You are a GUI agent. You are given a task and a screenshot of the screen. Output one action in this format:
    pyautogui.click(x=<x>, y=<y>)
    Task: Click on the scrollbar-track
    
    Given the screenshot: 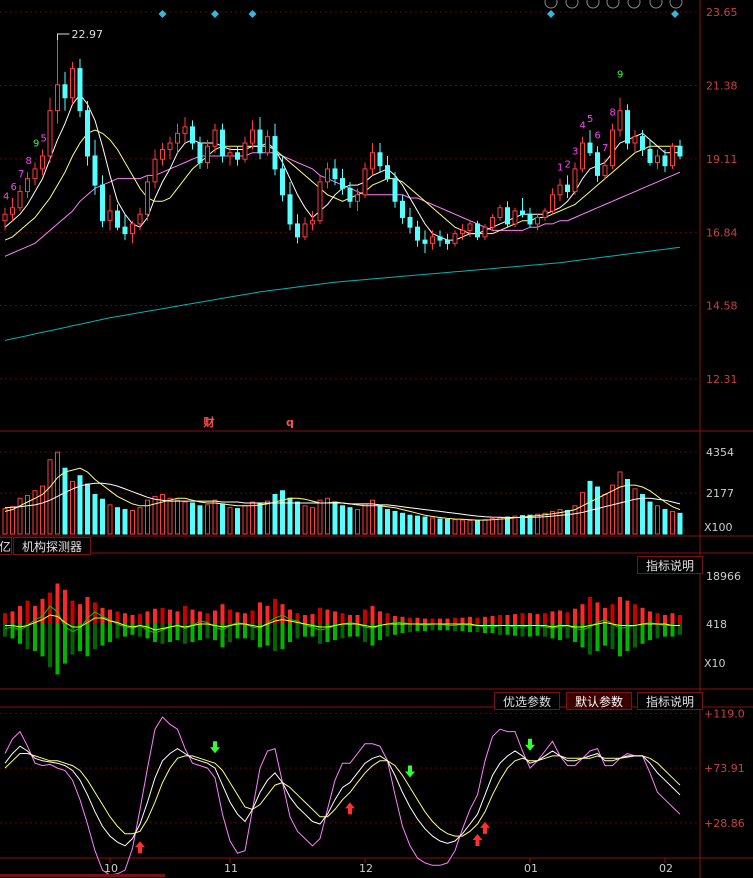 What is the action you would take?
    pyautogui.click(x=82, y=875)
    